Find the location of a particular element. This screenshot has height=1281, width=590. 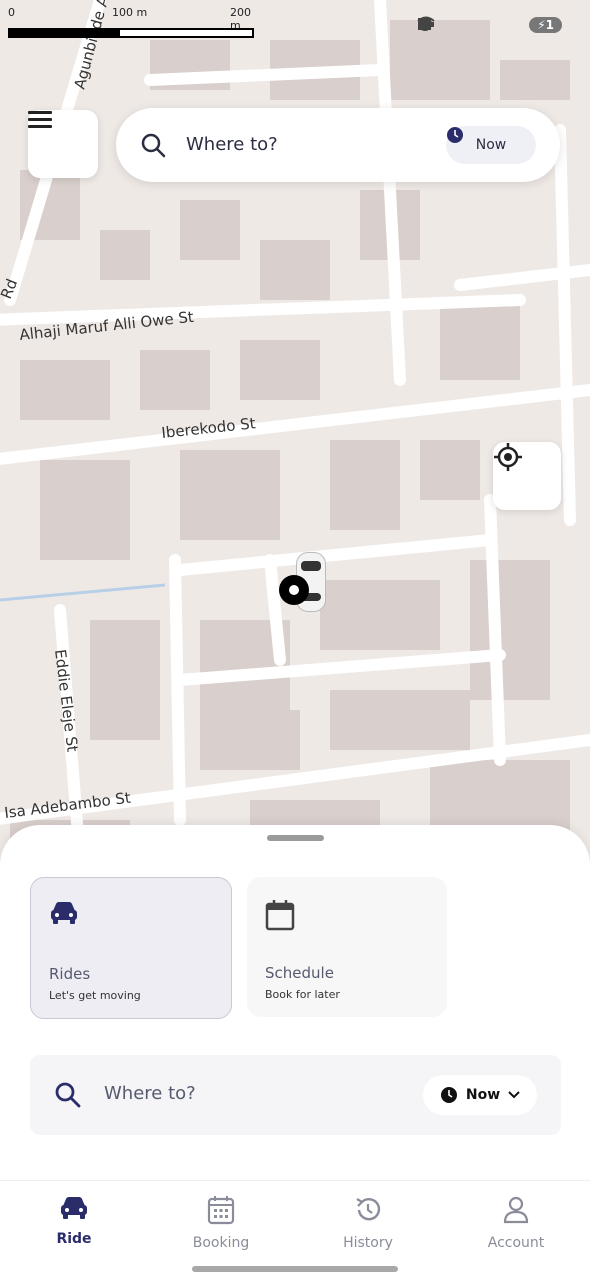

sheet-handle is located at coordinates (295, 838).